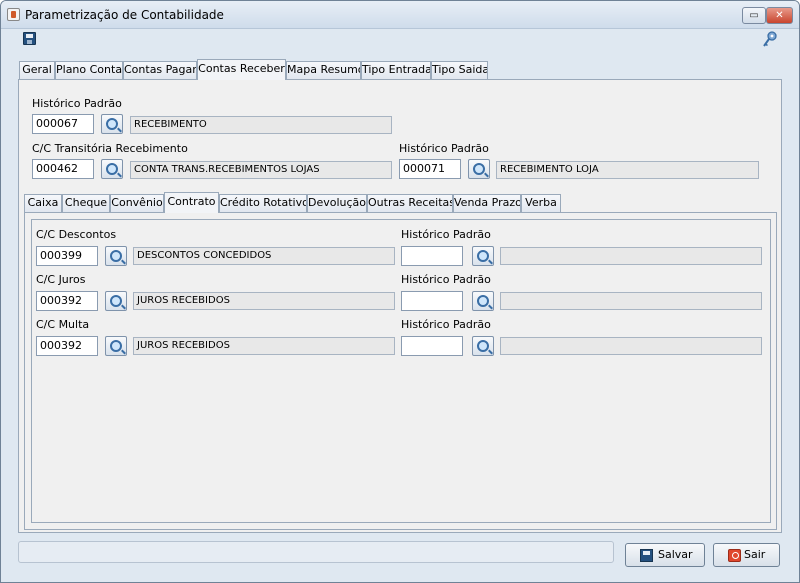 This screenshot has width=800, height=583. Describe the element at coordinates (631, 301) in the screenshot. I see `juros-historico-description` at that location.